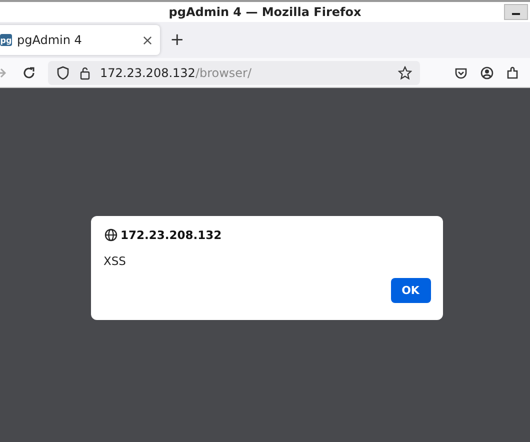 The width and height of the screenshot is (530, 442). What do you see at coordinates (405, 73) in the screenshot?
I see `star-icon` at bounding box center [405, 73].